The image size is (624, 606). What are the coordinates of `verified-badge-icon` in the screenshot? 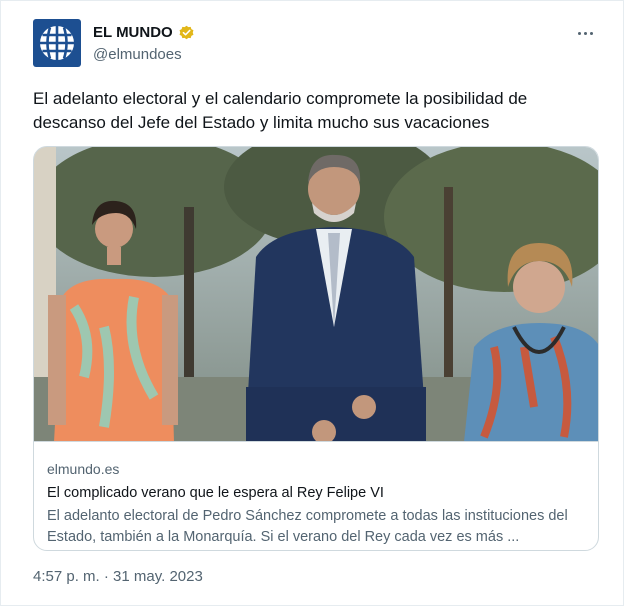 It's located at (186, 32).